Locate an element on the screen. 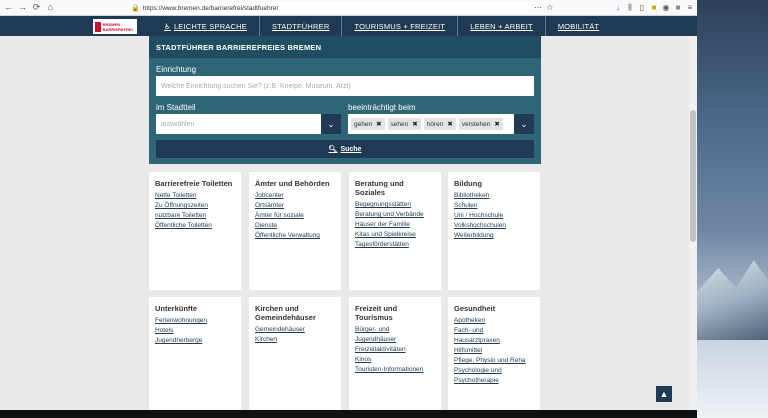 The image size is (768, 418). card-link: Öffentliche Verwaltung is located at coordinates (295, 236).